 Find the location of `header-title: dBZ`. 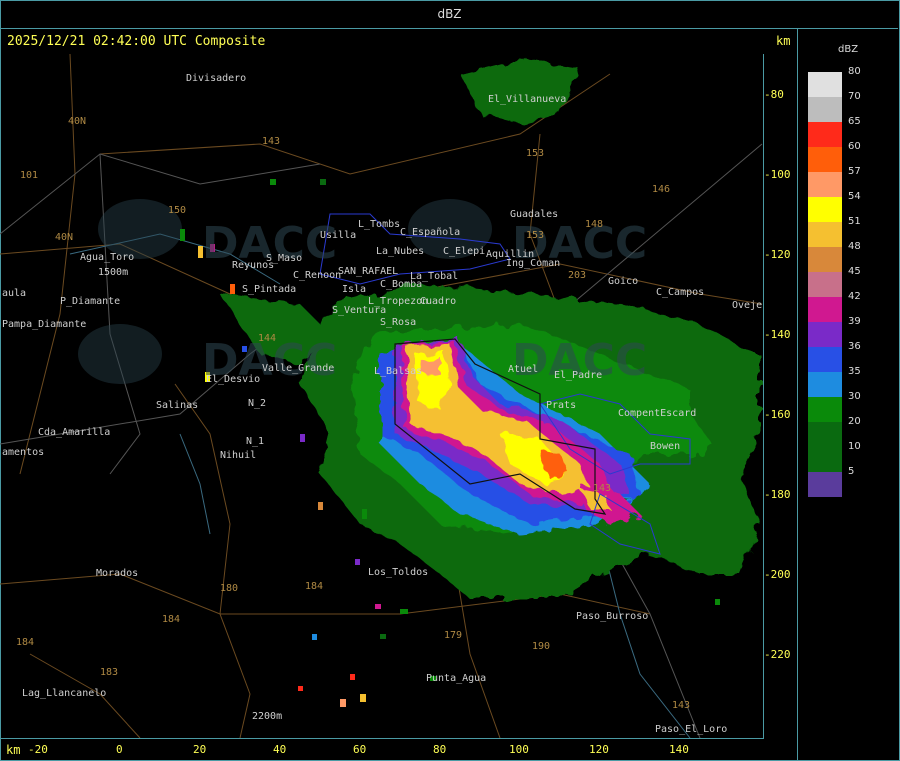

header-title: dBZ is located at coordinates (449, 14).